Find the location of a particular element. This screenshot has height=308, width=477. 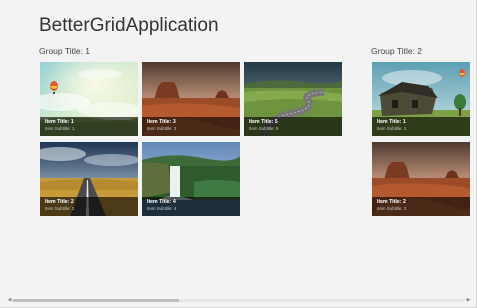

item-tile-straight-road: Item Title: 2 Item Subtitle: 2 is located at coordinates (89, 179).